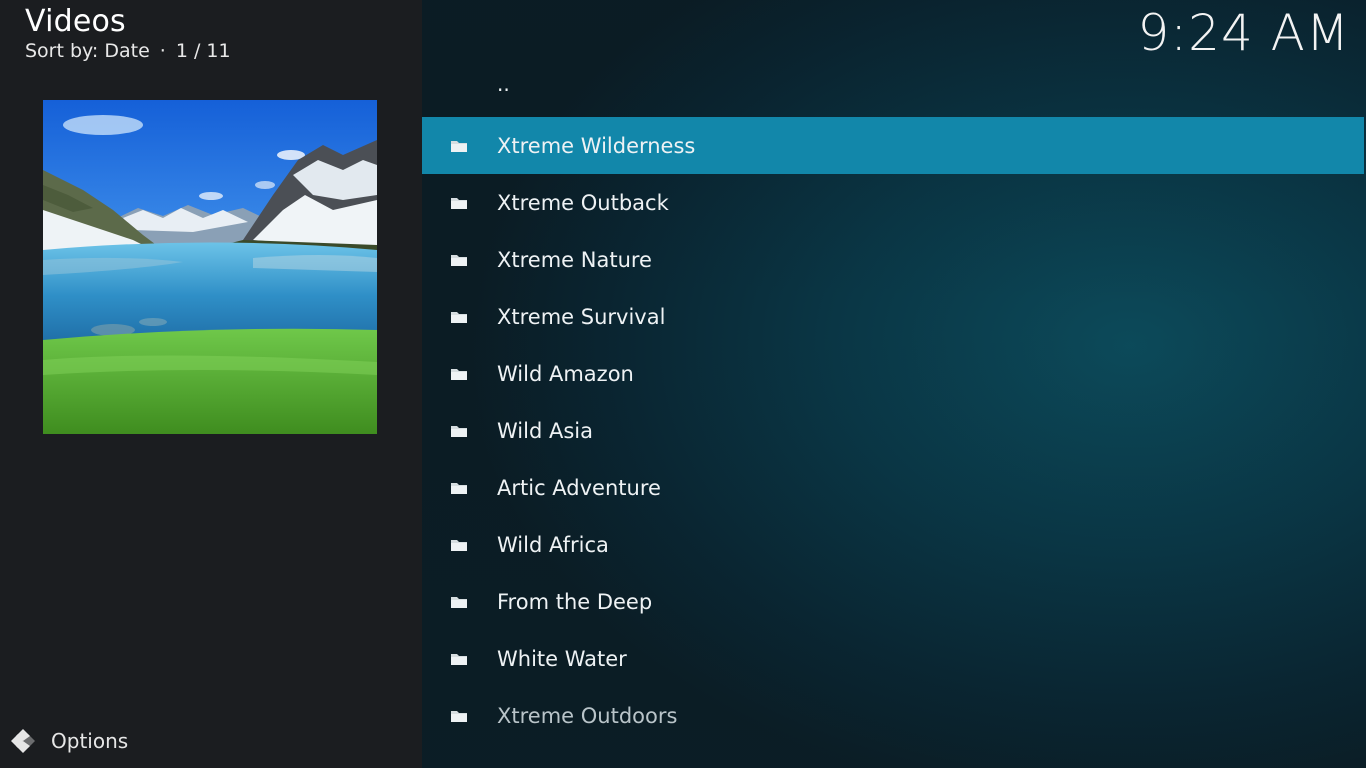 The image size is (1366, 768). I want to click on clock: 9:24 AM, so click(1243, 33).